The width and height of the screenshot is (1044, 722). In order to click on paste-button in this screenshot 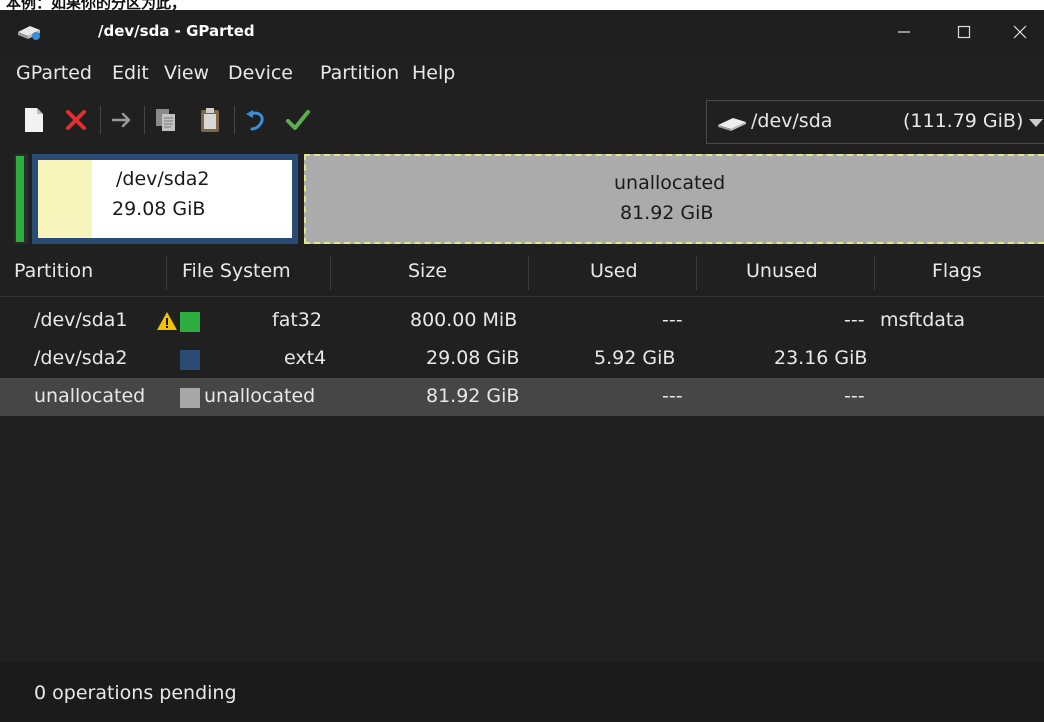, I will do `click(210, 120)`.